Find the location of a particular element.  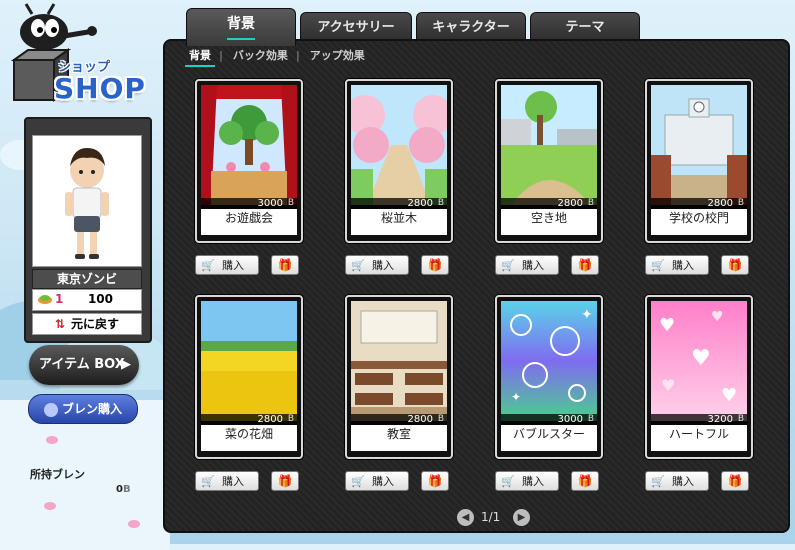

item-card: 2800 B 空き地 is located at coordinates (549, 161).